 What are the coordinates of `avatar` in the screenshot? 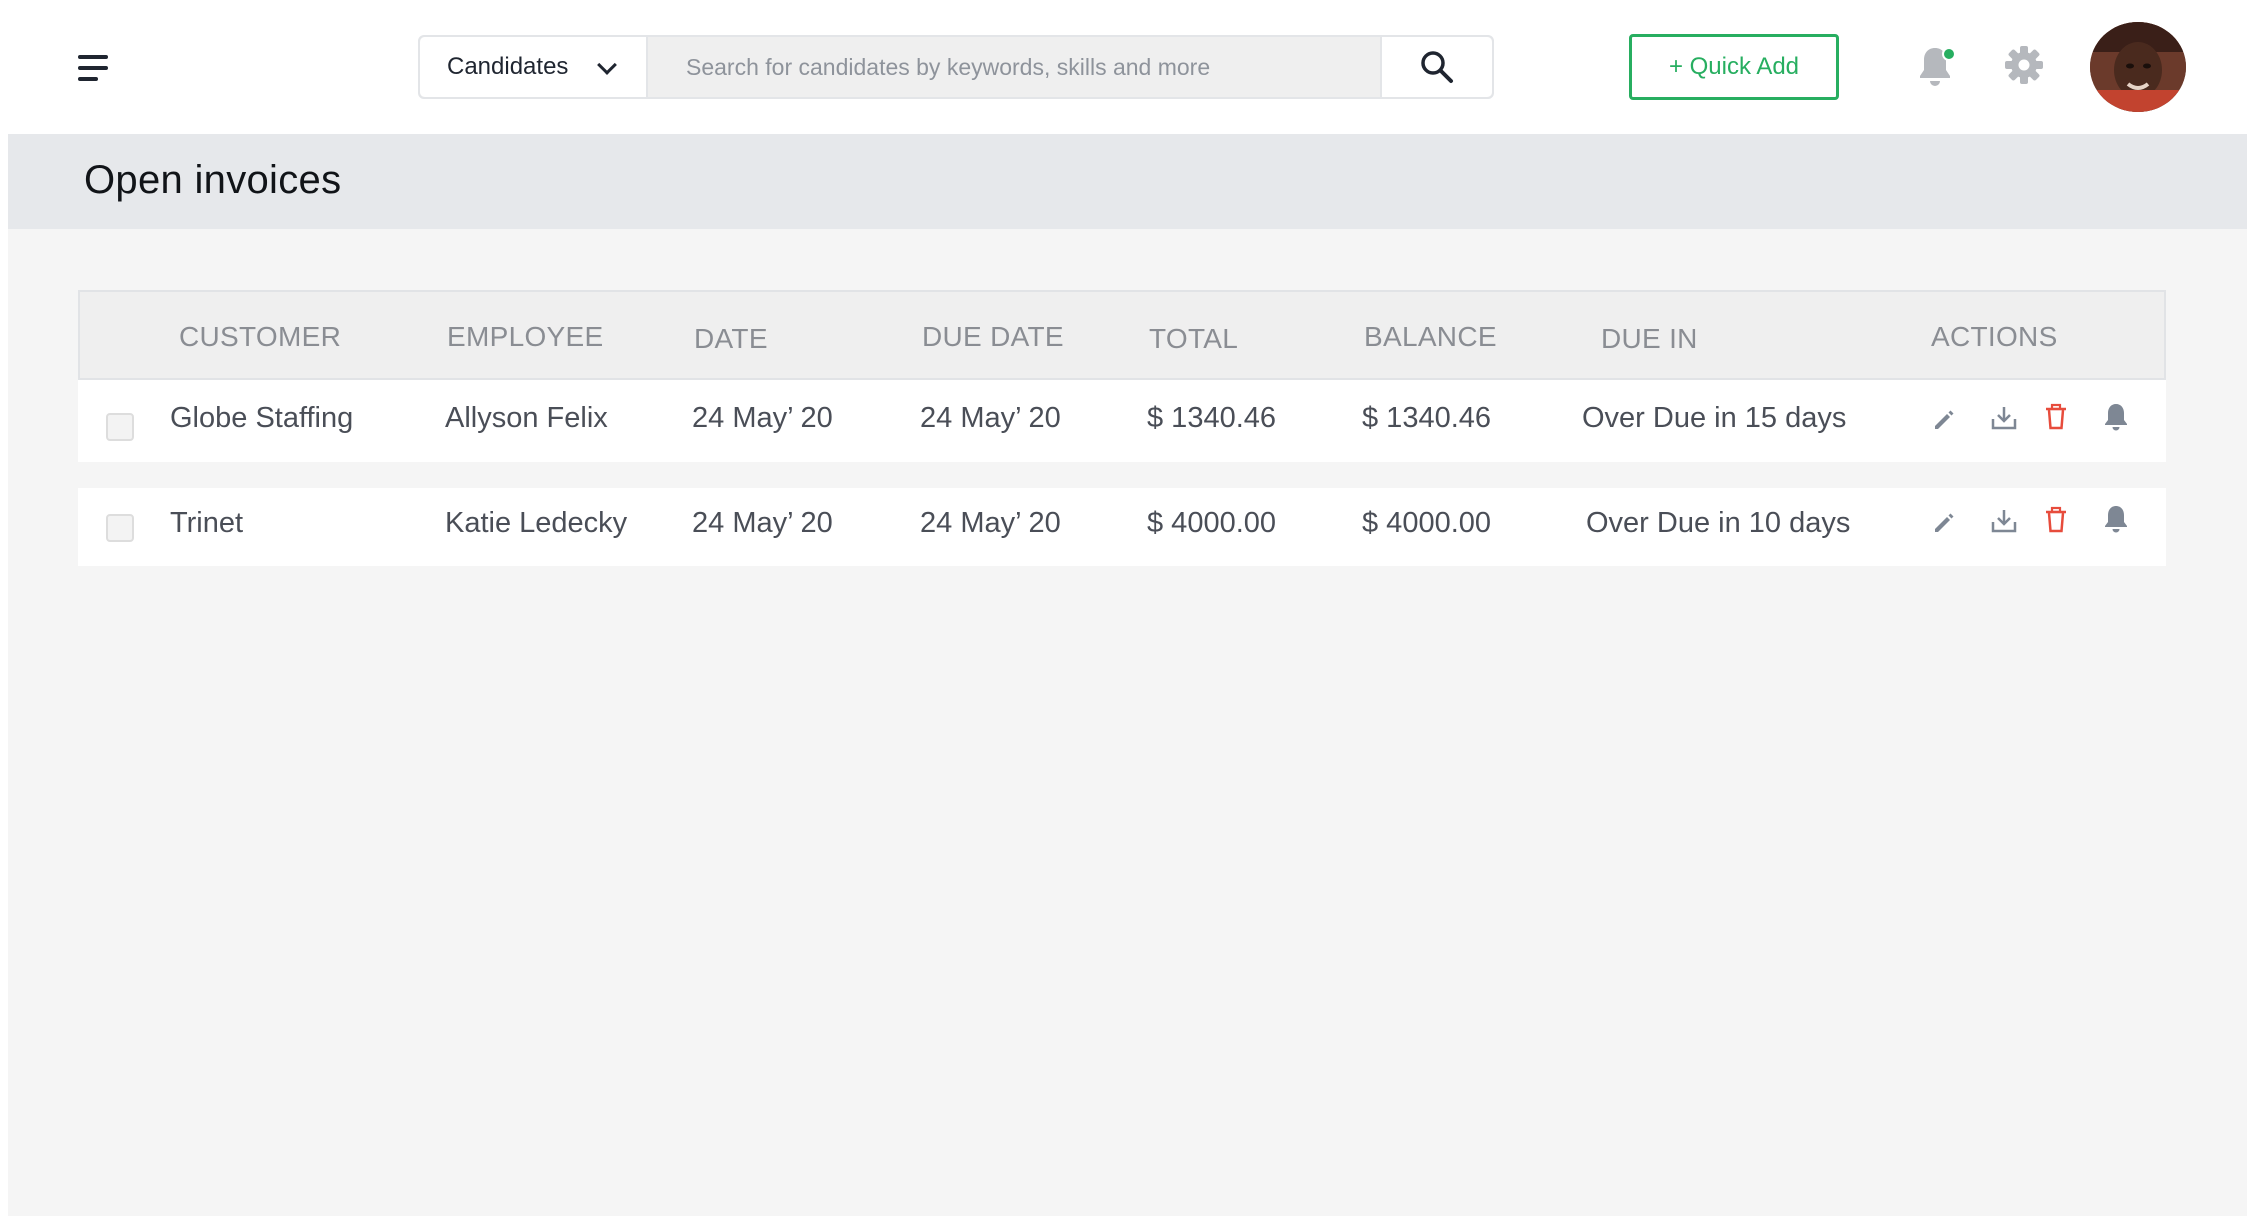 It's located at (2138, 67).